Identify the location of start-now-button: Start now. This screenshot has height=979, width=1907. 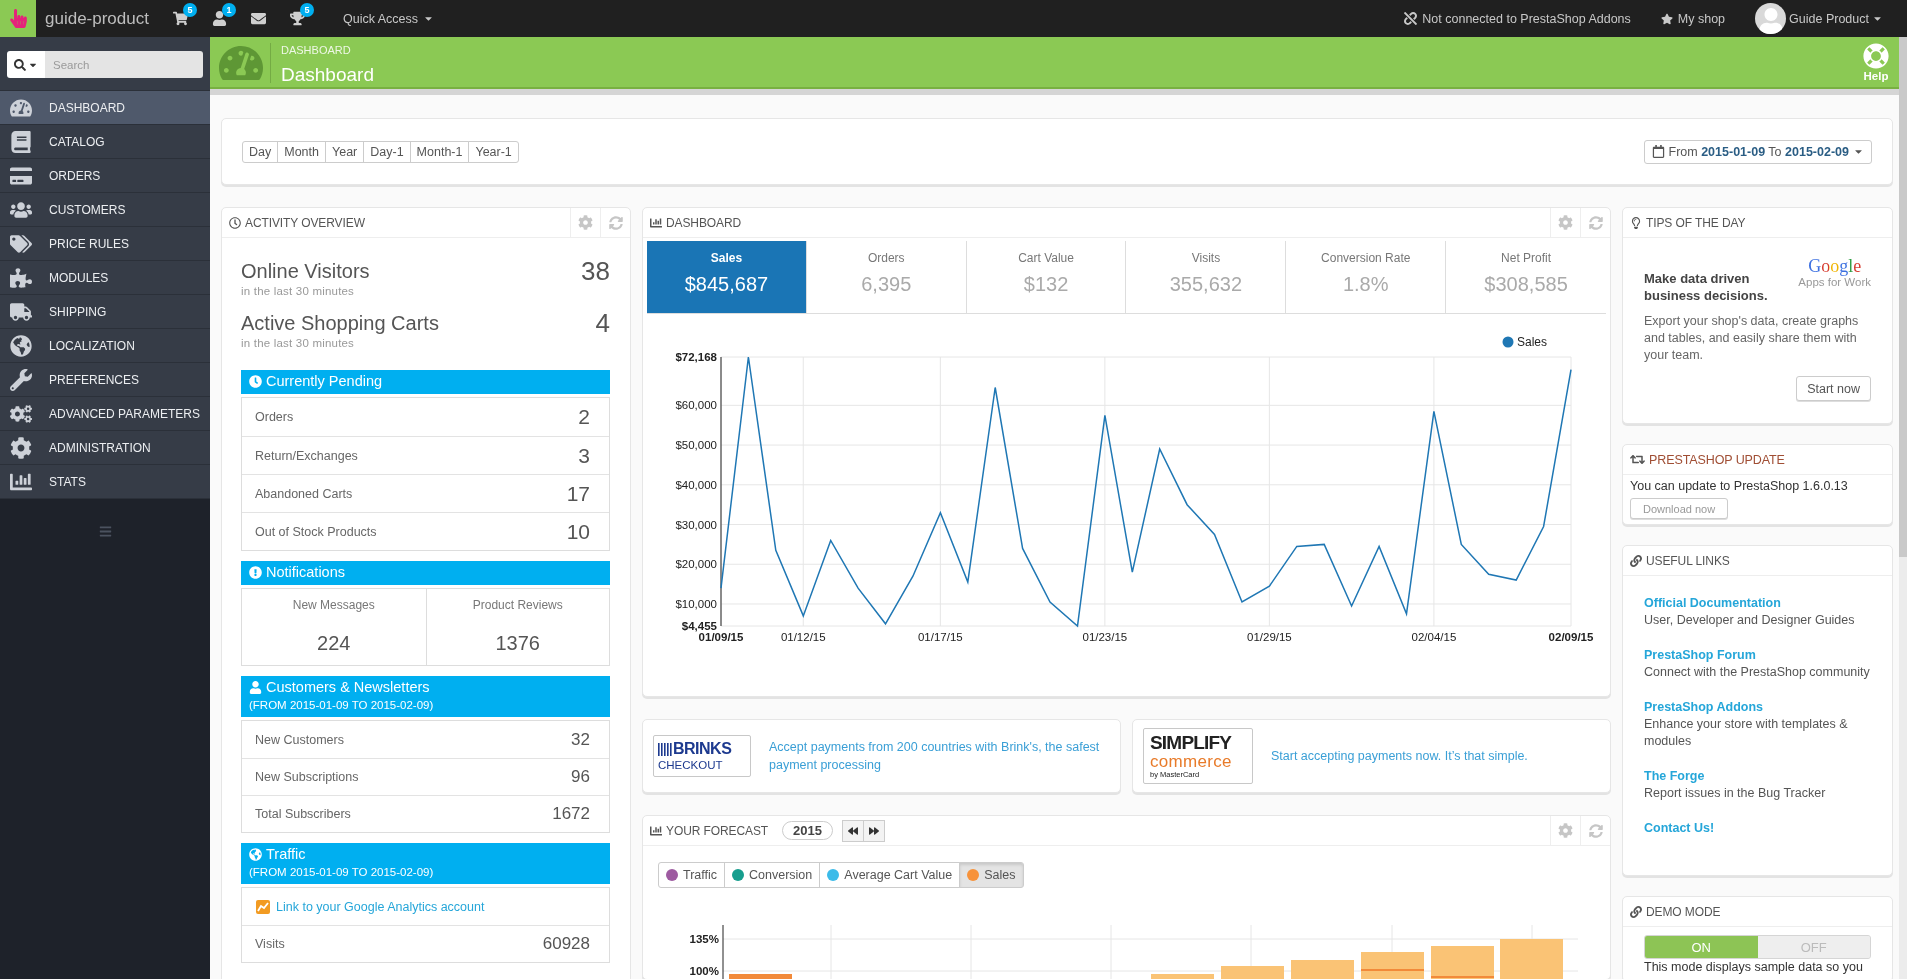
(1833, 388).